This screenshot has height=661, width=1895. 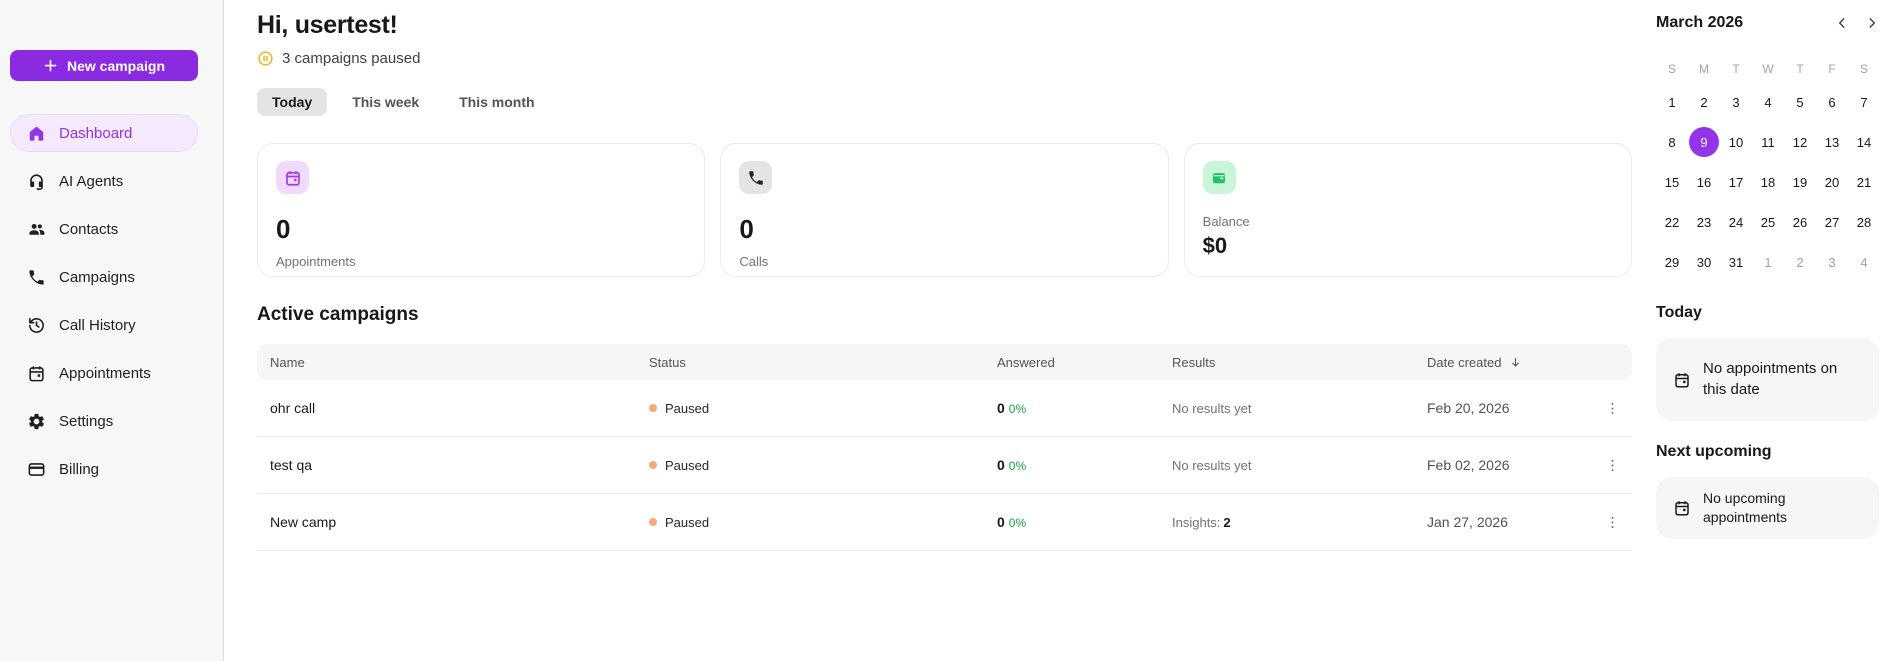 What do you see at coordinates (1800, 102) in the screenshot?
I see `calendar-day: 5` at bounding box center [1800, 102].